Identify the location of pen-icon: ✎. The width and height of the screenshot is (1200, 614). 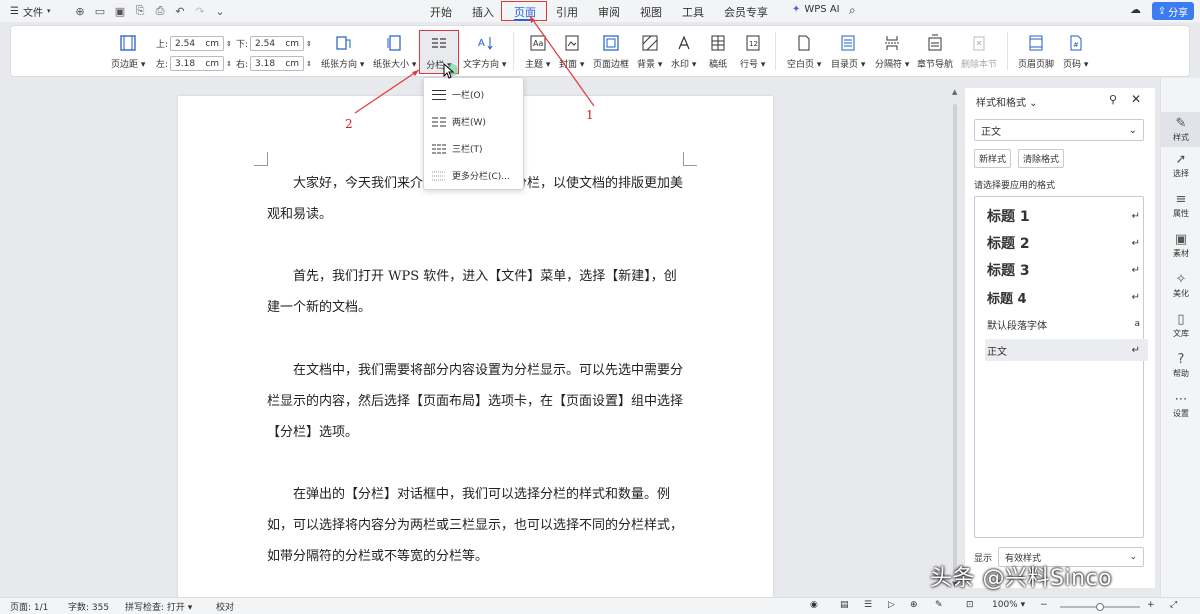
(1181, 123).